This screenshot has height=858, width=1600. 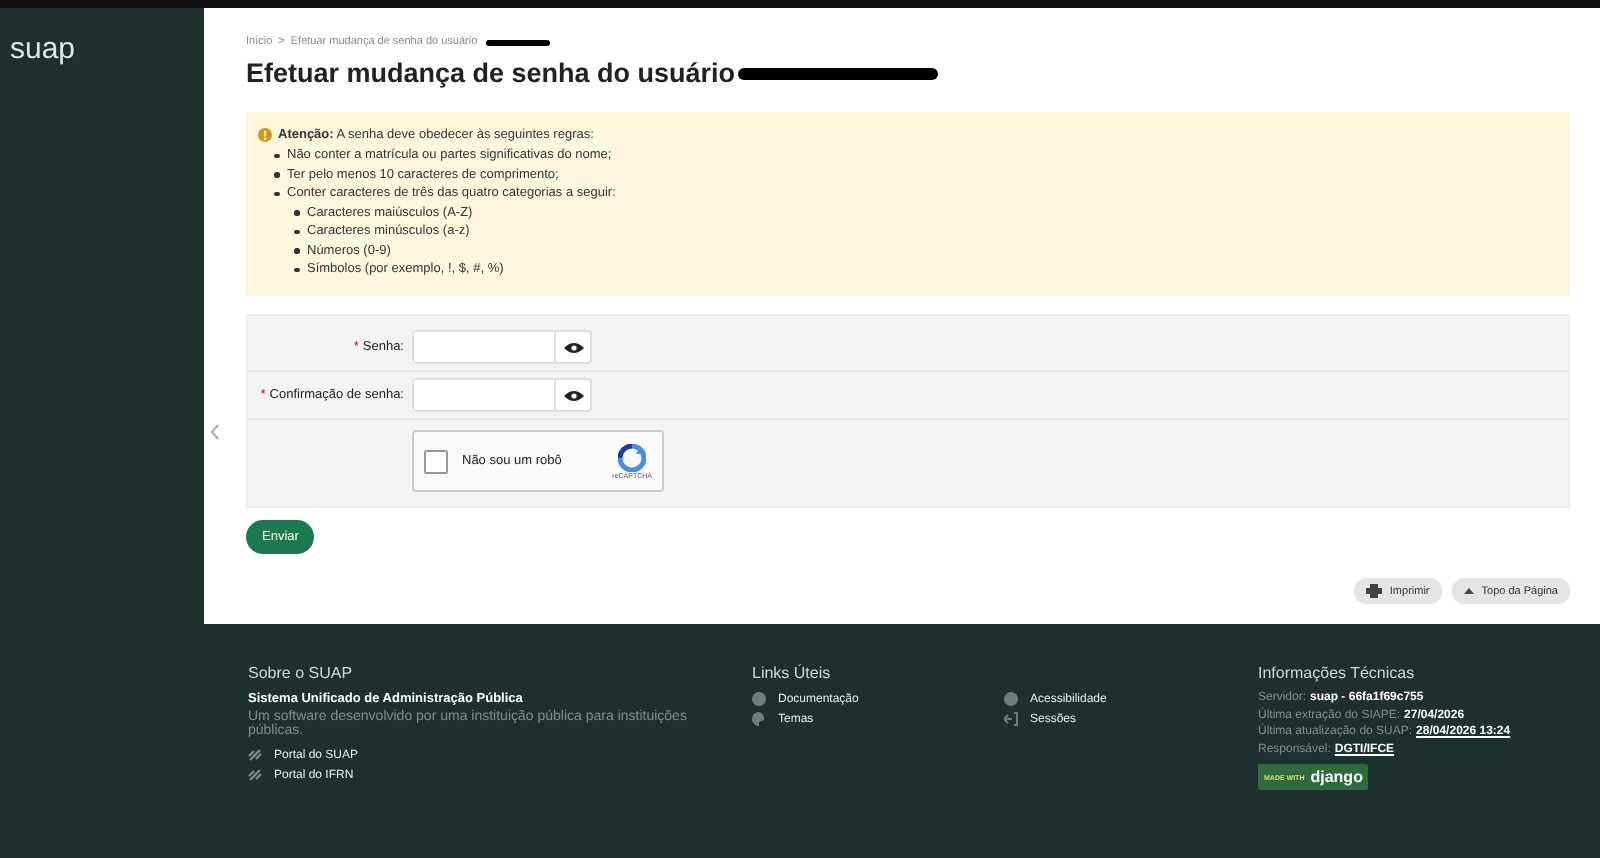 I want to click on exit-icon, so click(x=1011, y=719).